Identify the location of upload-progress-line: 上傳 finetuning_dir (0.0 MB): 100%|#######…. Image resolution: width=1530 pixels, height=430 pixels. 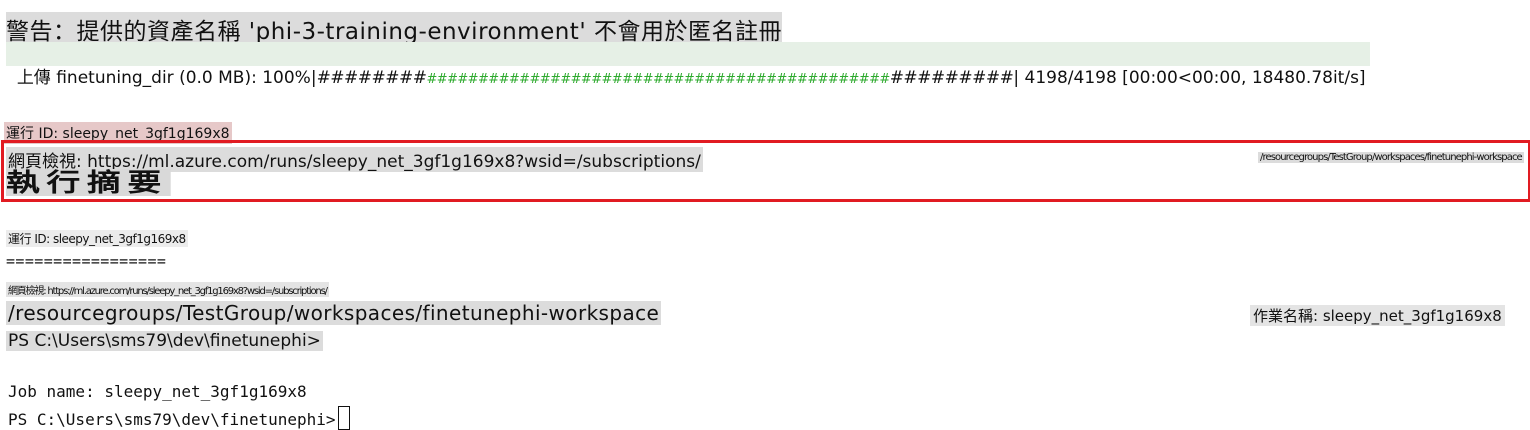
(688, 65).